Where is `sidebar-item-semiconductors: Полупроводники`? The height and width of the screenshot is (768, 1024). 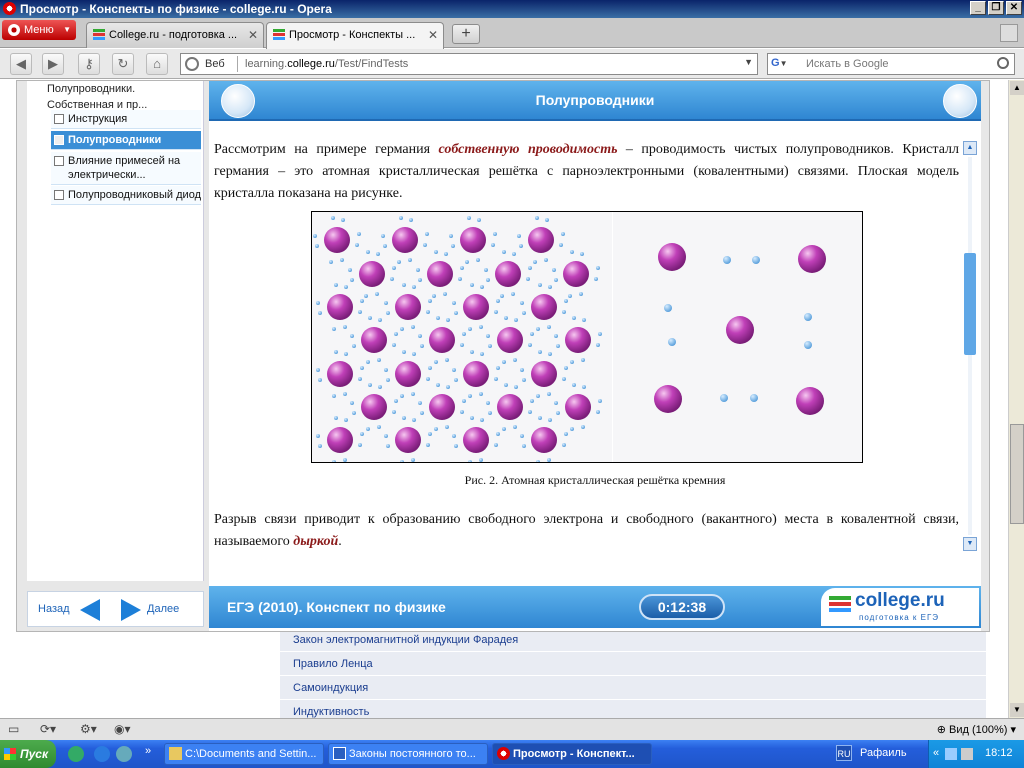 sidebar-item-semiconductors: Полупроводники is located at coordinates (126, 140).